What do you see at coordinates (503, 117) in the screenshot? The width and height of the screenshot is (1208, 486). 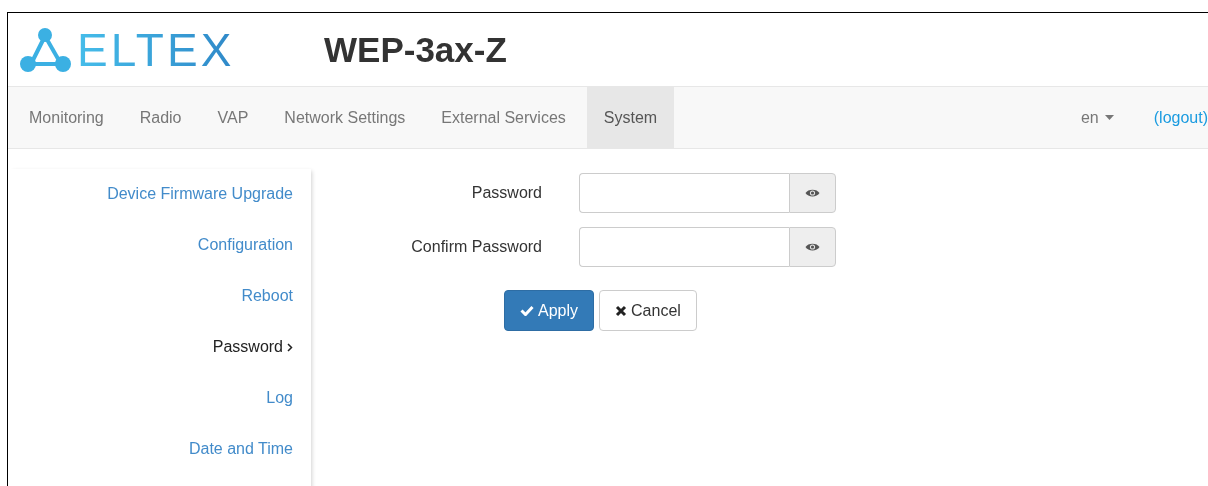 I see `nav-tab: External Services` at bounding box center [503, 117].